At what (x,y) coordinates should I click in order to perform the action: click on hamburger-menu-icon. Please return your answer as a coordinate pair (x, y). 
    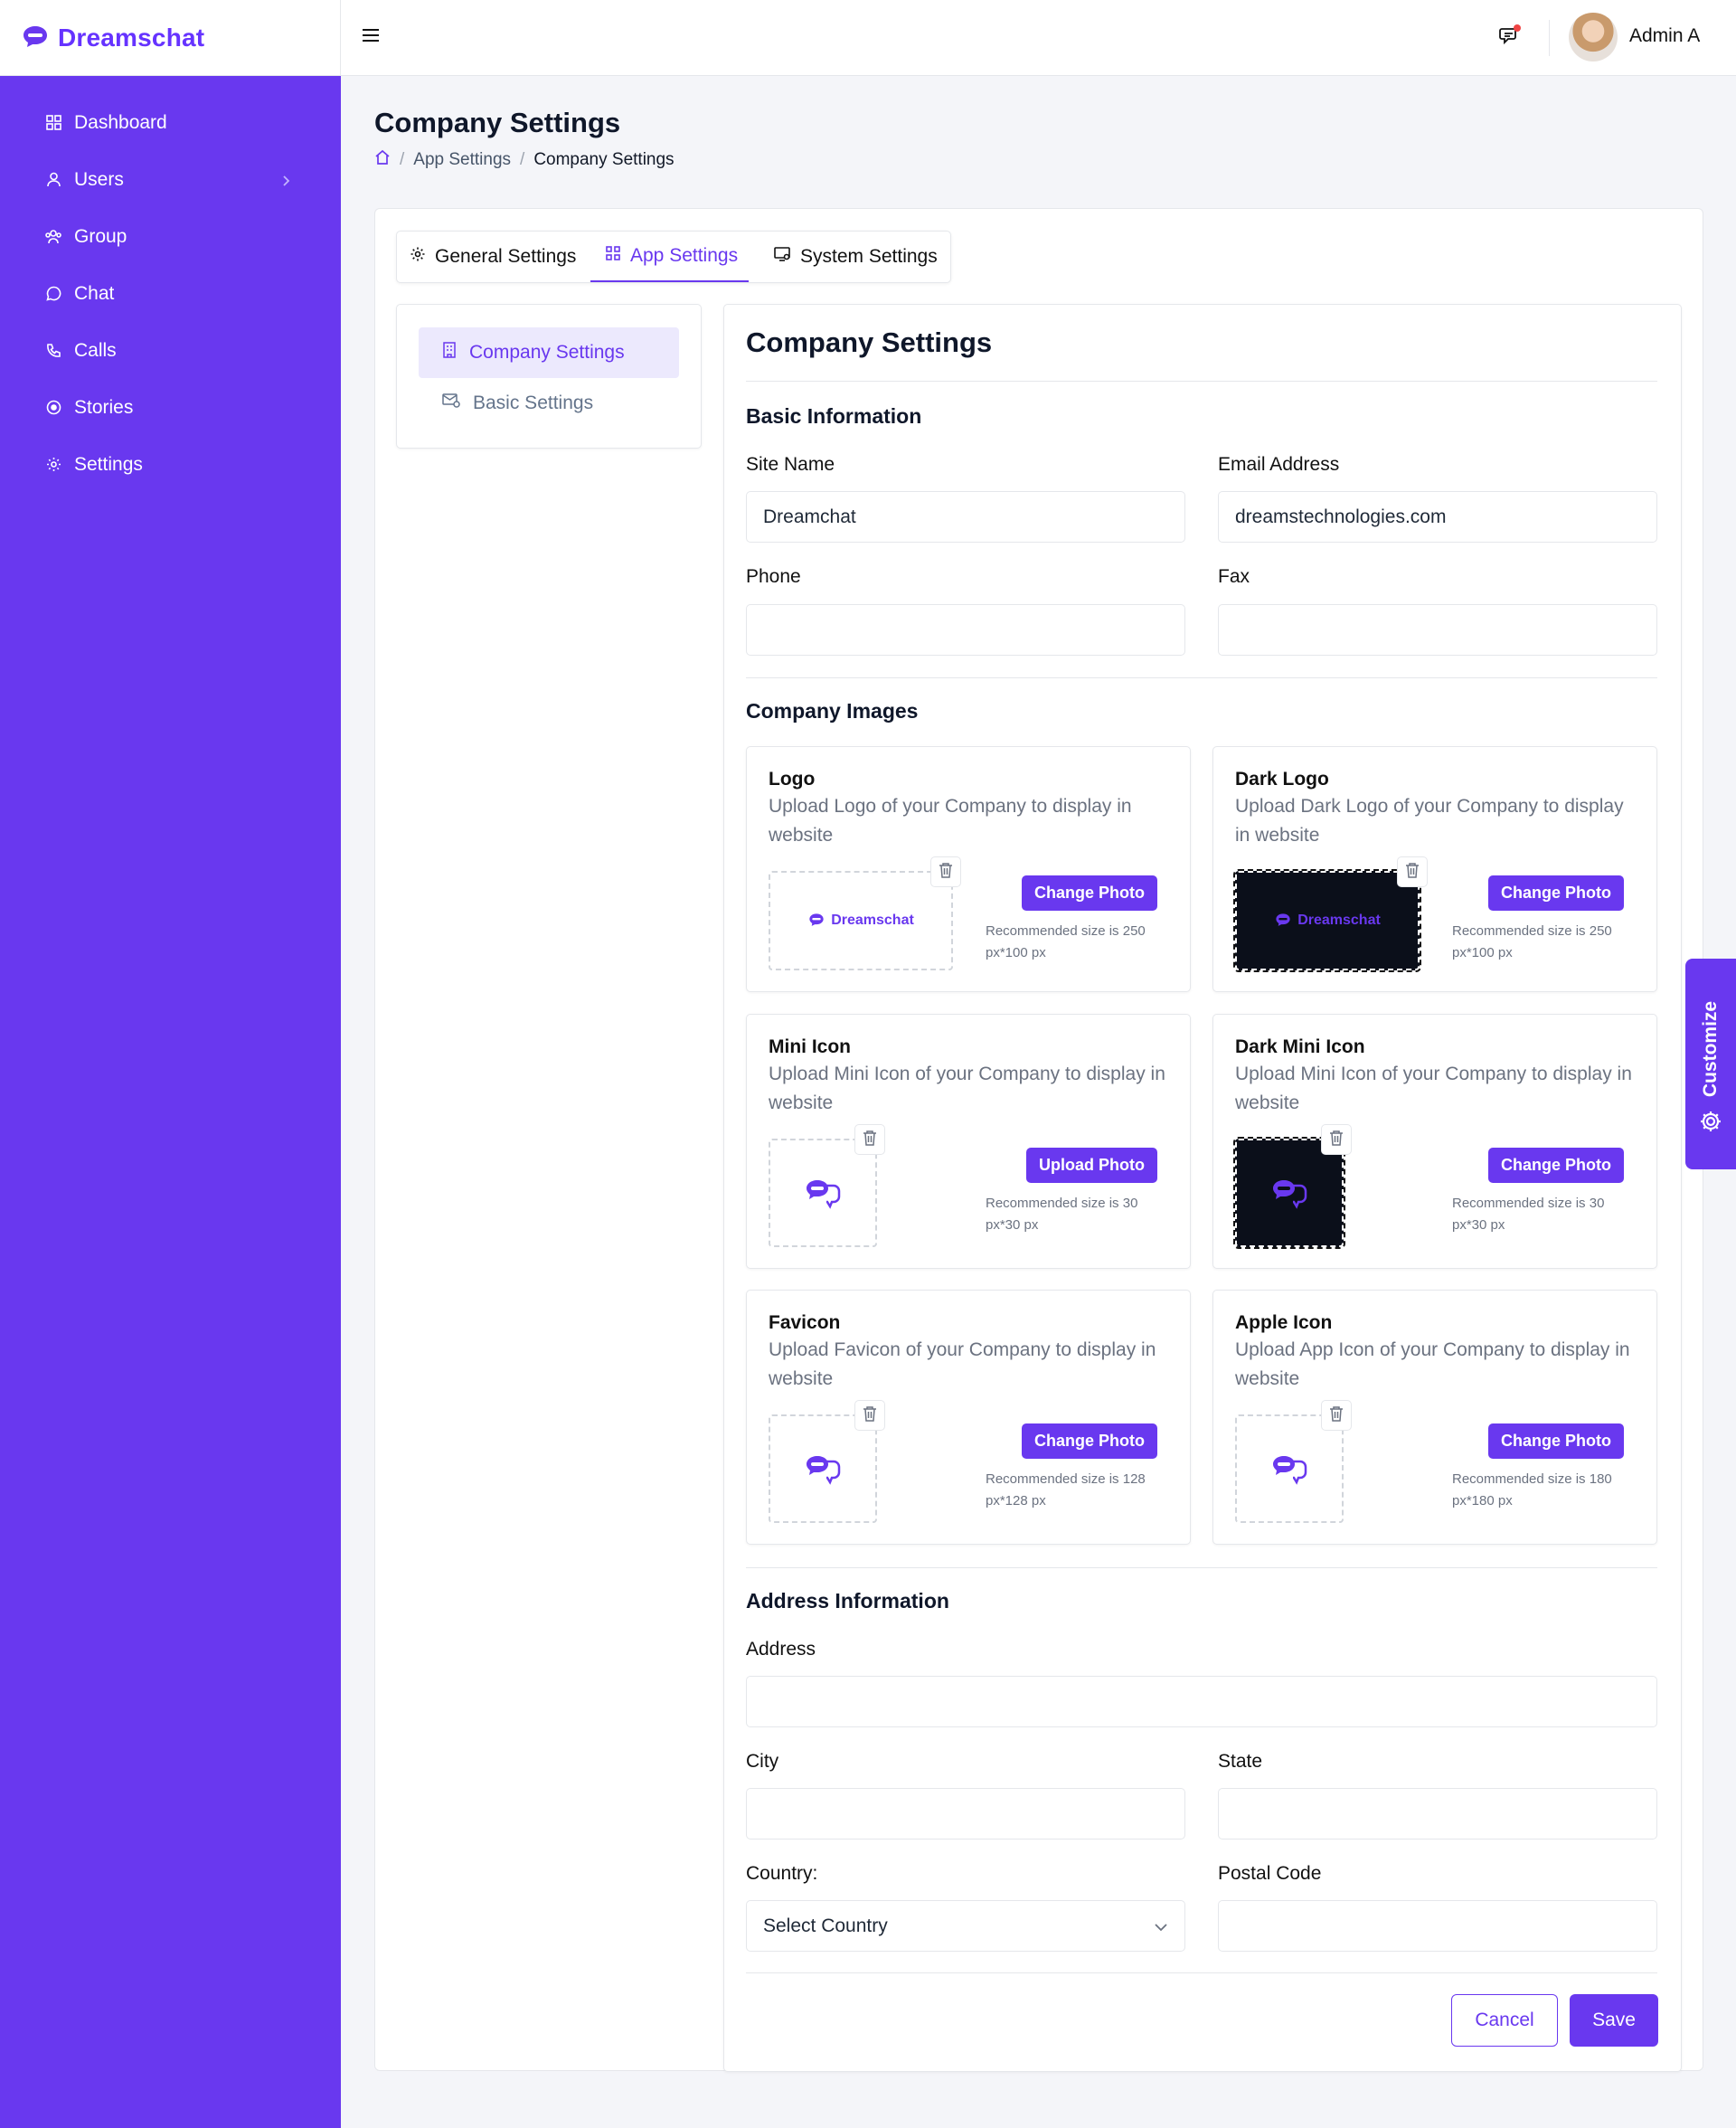
    Looking at the image, I should click on (371, 37).